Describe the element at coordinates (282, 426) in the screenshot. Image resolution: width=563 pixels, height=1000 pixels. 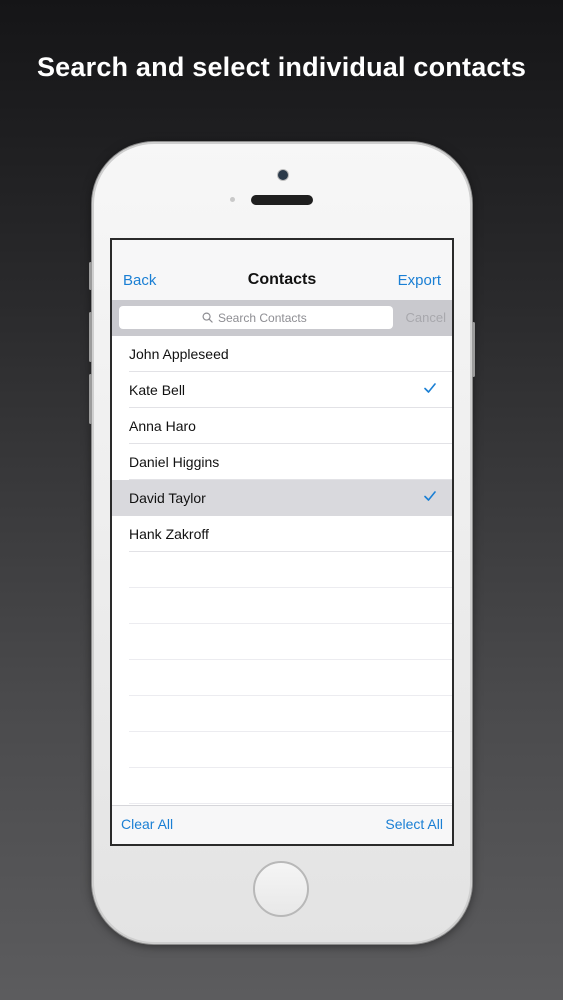
I see `contact-row-anna-haro: Anna Haro` at that location.